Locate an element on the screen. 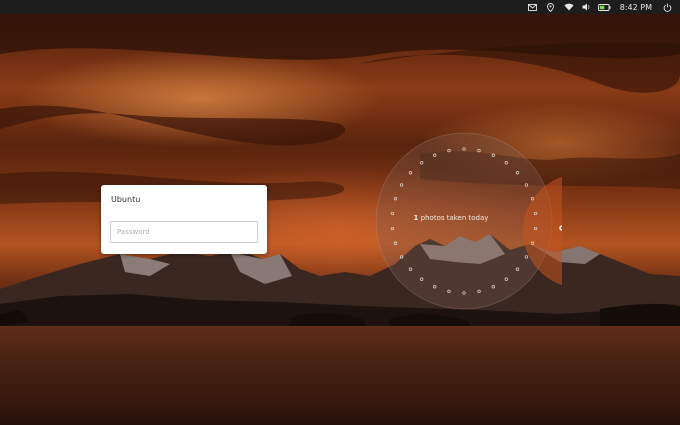 Image resolution: width=680 pixels, height=425 pixels. volume-icon is located at coordinates (587, 7).